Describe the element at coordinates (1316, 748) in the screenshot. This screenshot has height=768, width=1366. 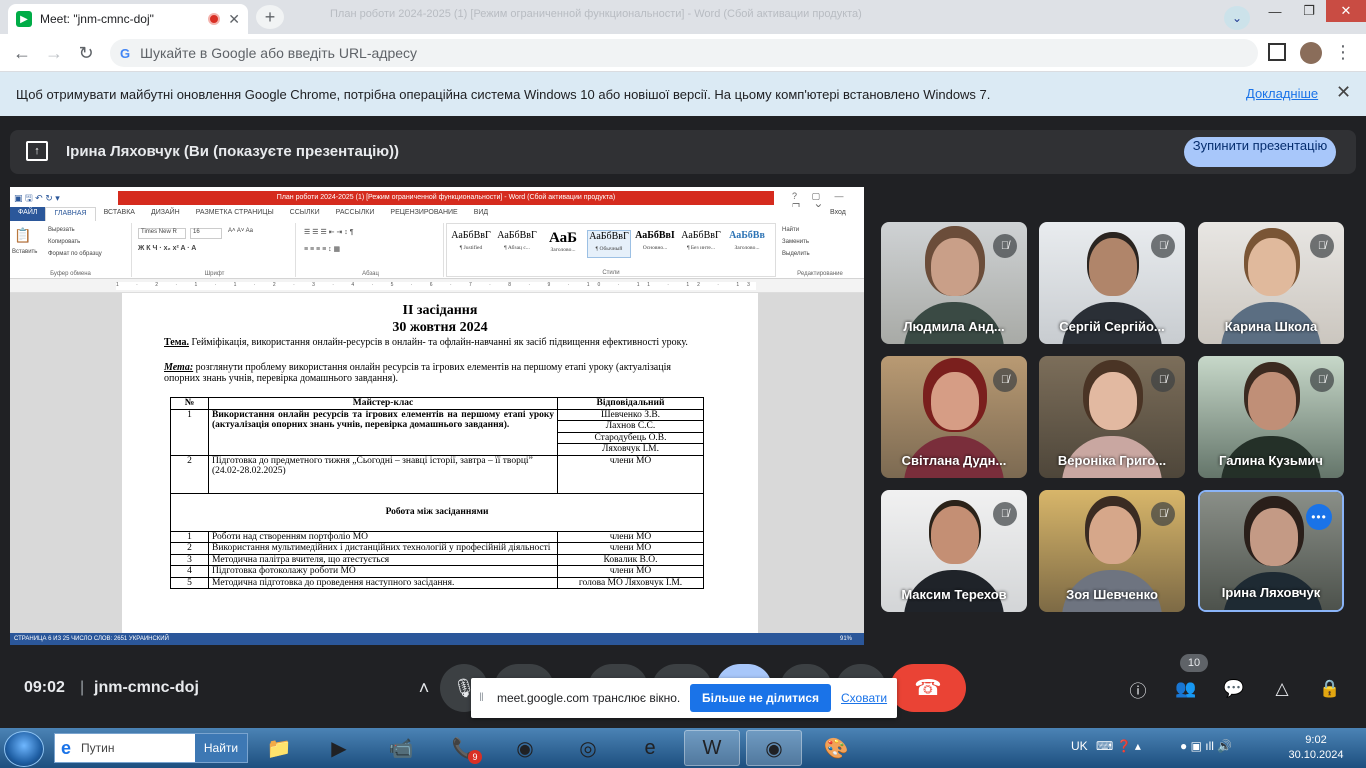
I see `taskbar-clock: 9:02 30.10.2024` at that location.